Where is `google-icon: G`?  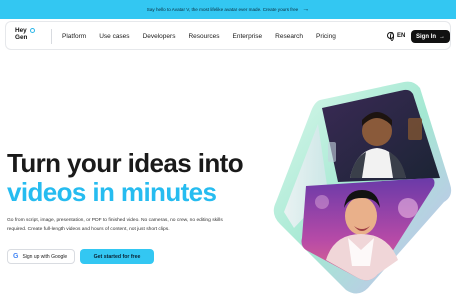 google-icon: G is located at coordinates (16, 256).